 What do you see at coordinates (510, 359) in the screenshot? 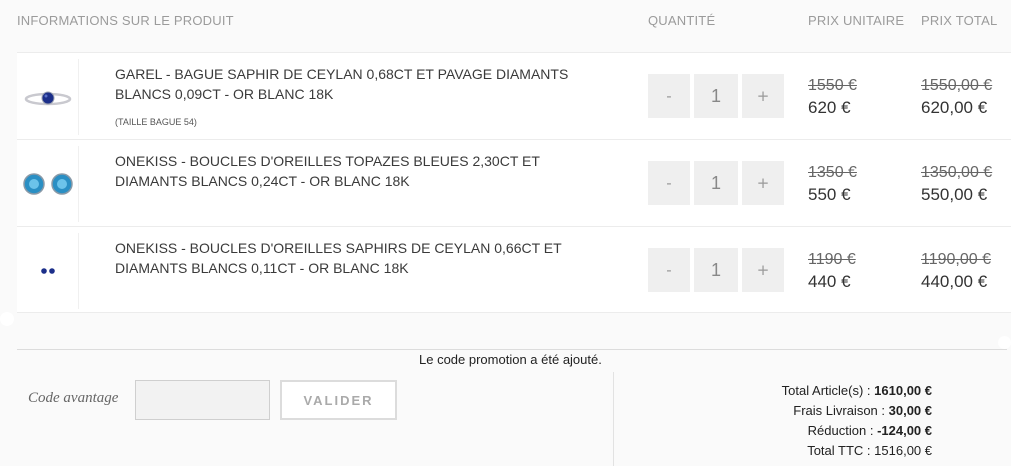
I see `promo-success-message: Le code promotion a été ajouté.` at bounding box center [510, 359].